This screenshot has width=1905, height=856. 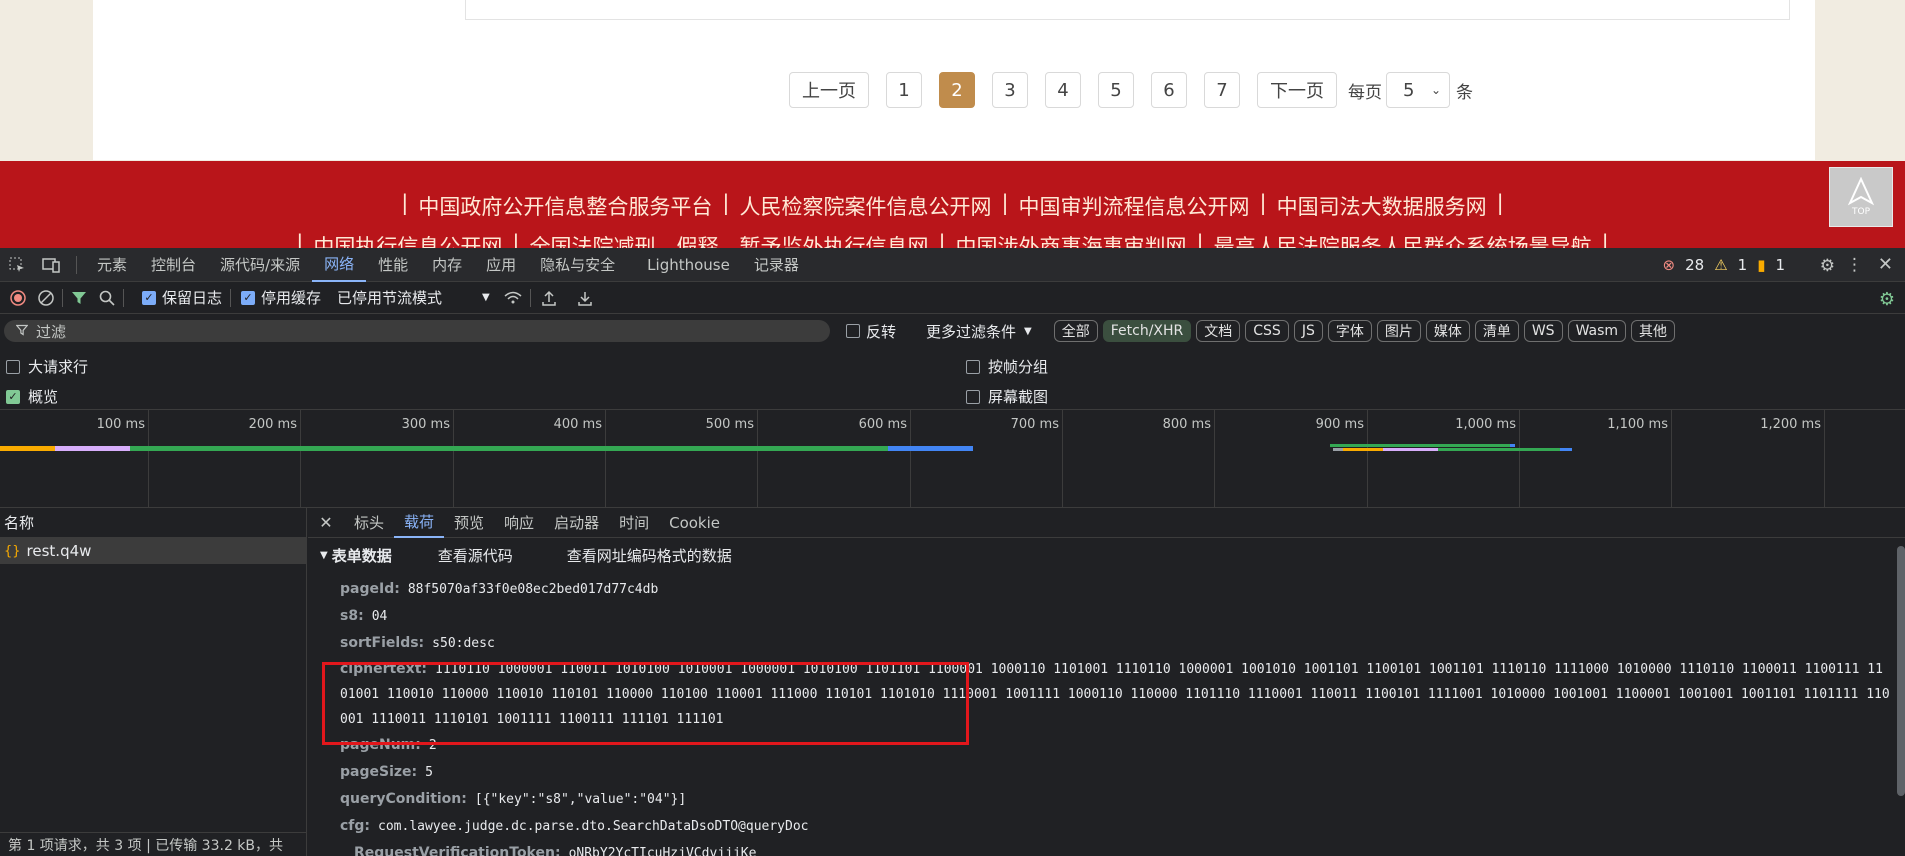 What do you see at coordinates (1464, 92) in the screenshot?
I see `unit-label: 条` at bounding box center [1464, 92].